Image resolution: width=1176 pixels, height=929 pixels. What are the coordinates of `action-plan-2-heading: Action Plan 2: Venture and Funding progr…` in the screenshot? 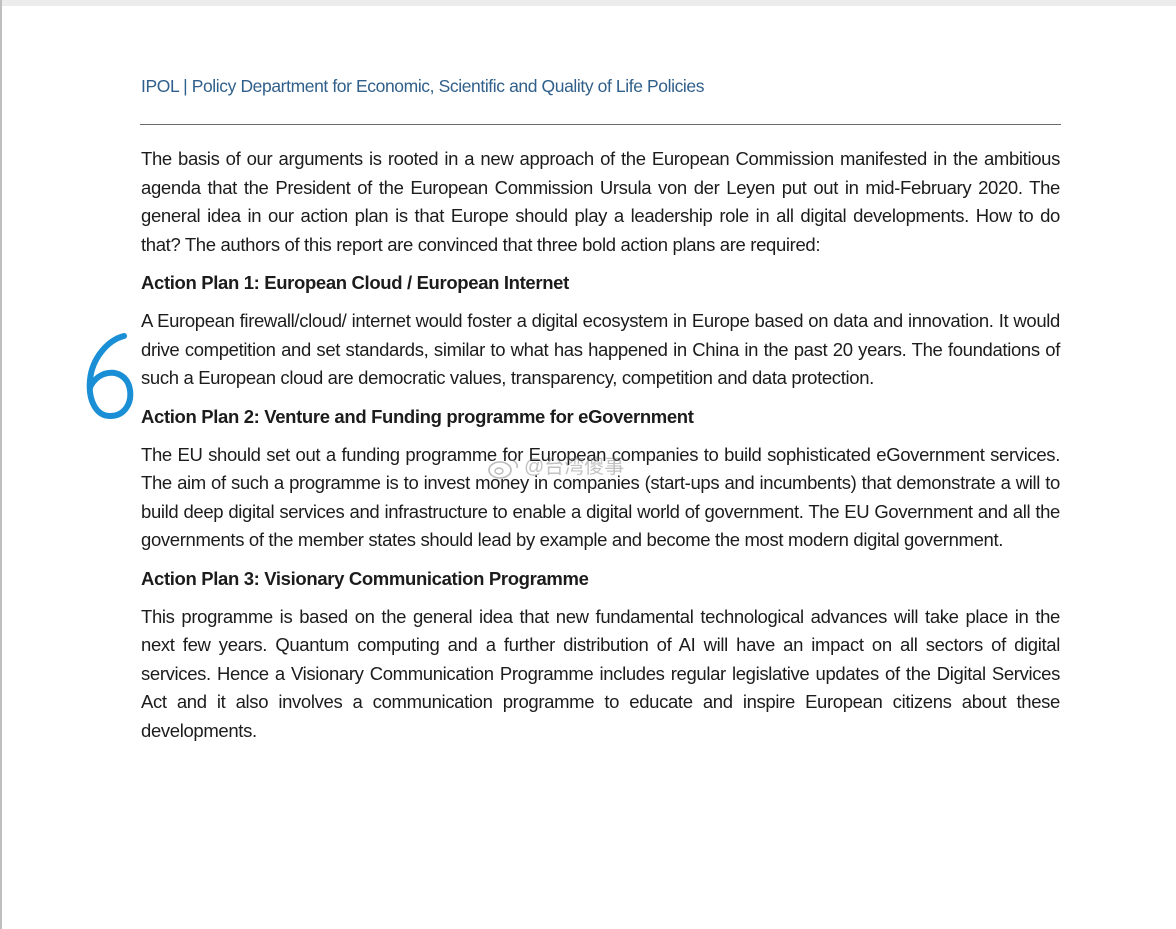 It's located at (417, 416).